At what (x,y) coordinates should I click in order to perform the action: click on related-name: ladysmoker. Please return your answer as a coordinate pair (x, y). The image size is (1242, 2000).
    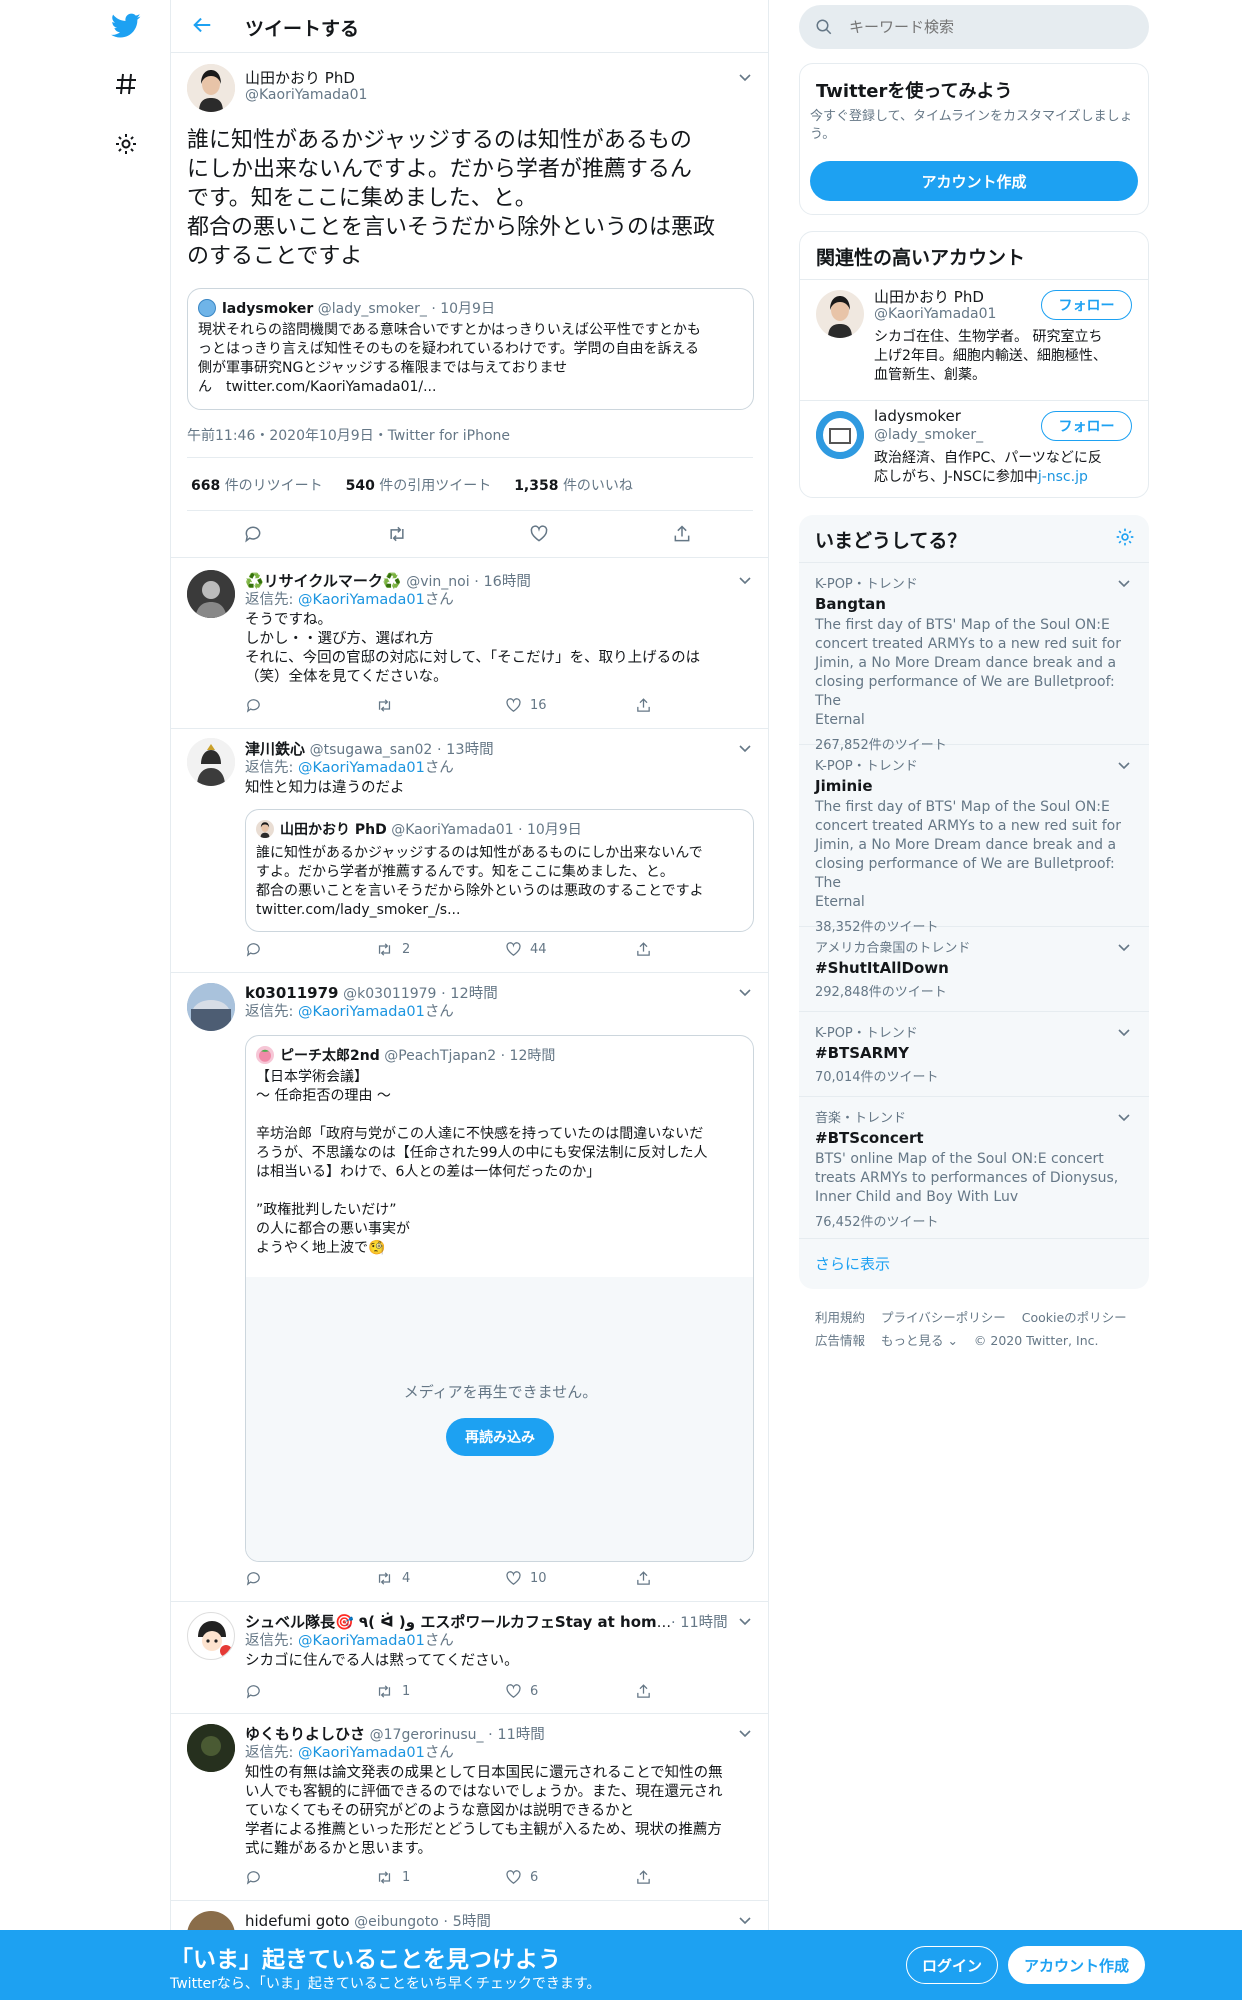
    Looking at the image, I should click on (917, 416).